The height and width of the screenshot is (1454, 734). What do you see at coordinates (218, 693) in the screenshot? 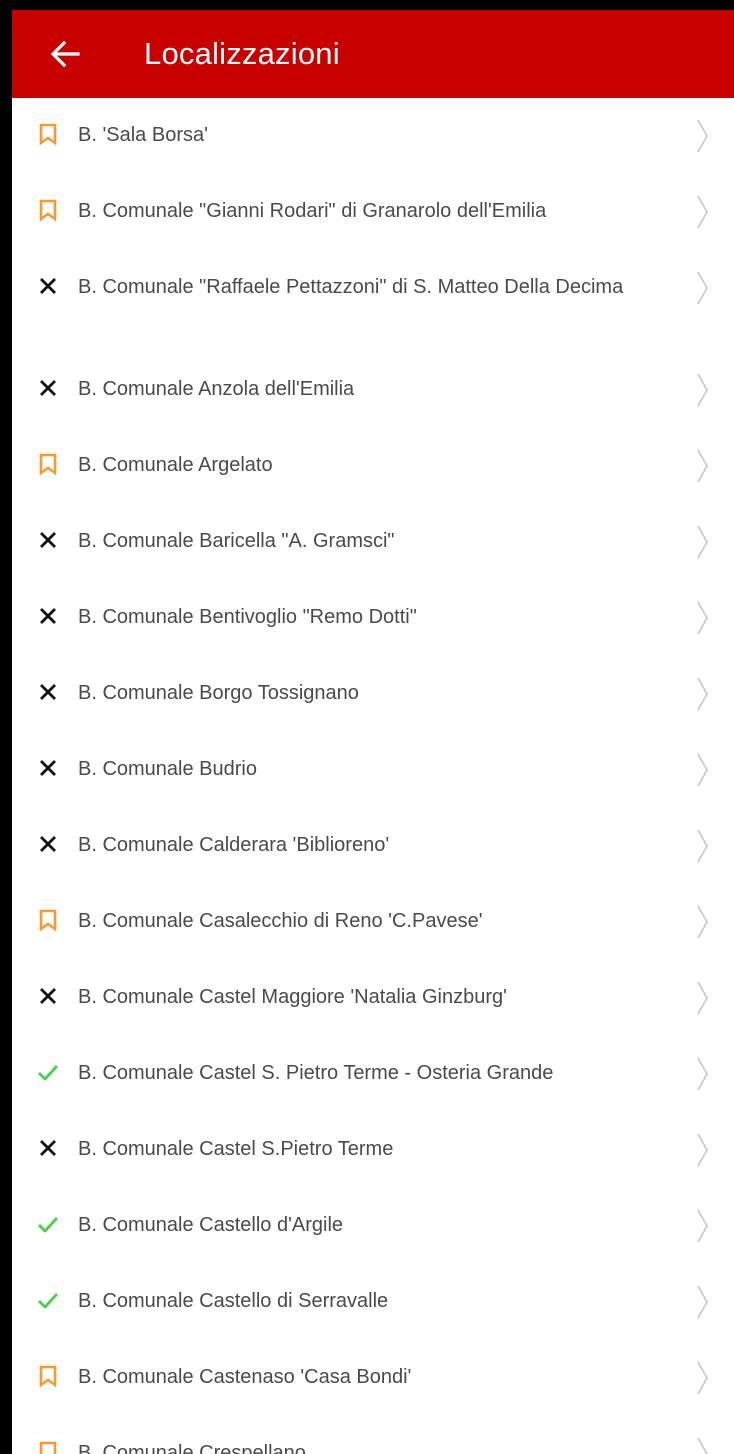
I see `list-item-label: B. Comunale Borgo Tossignano` at bounding box center [218, 693].